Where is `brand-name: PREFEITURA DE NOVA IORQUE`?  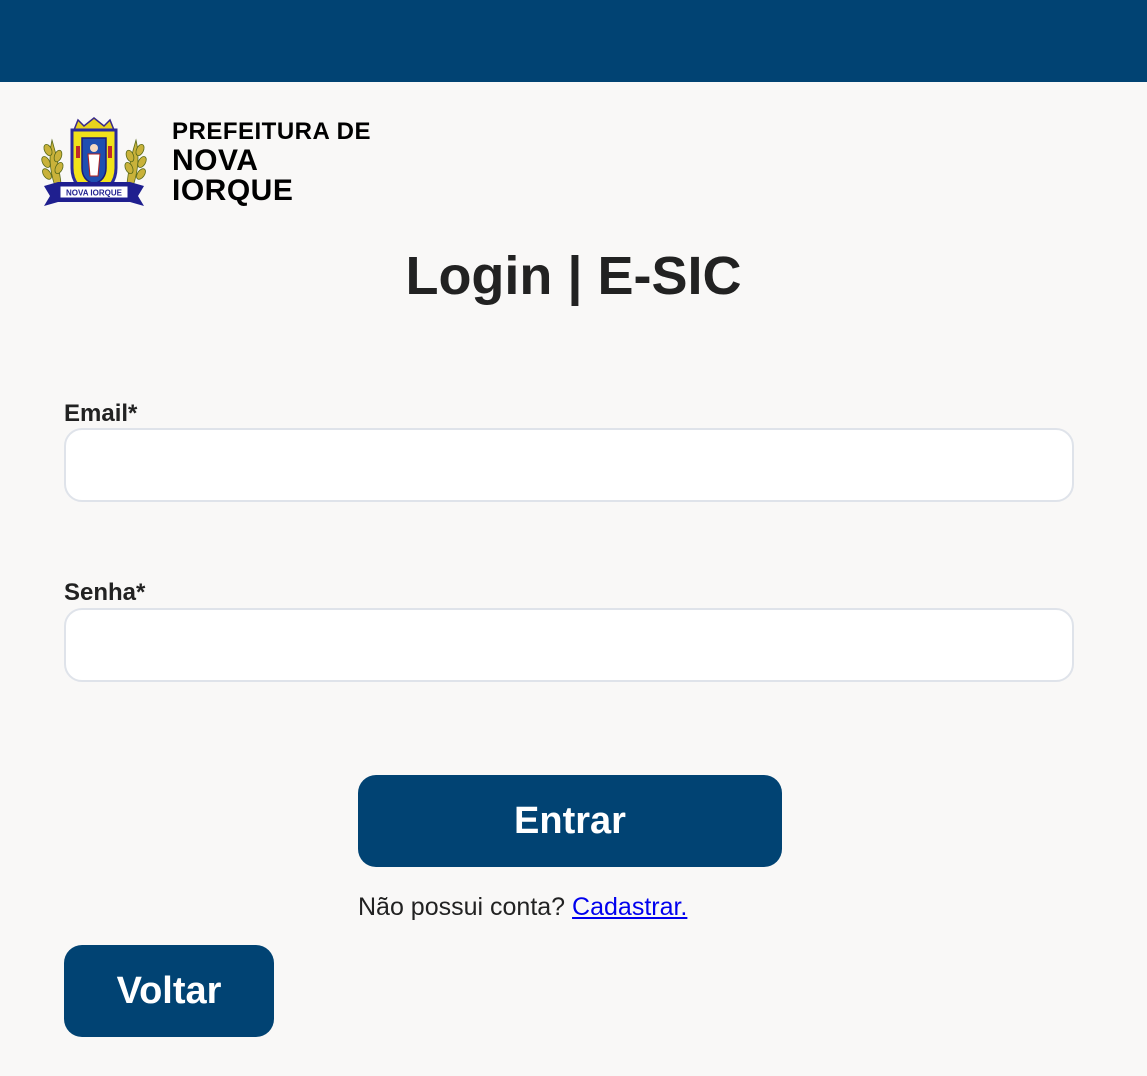
brand-name: PREFEITURA DE NOVA IORQUE is located at coordinates (275, 163).